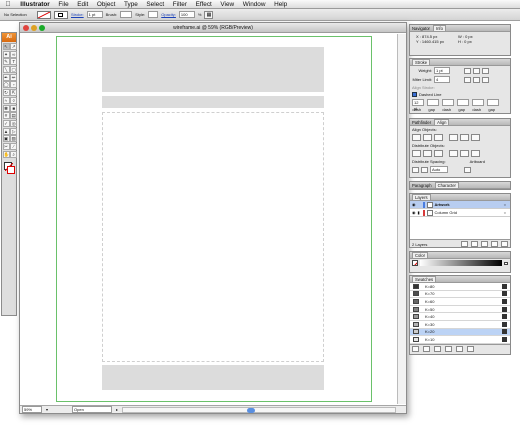 The image size is (520, 435). What do you see at coordinates (416, 137) in the screenshot?
I see `align-left-icon` at bounding box center [416, 137].